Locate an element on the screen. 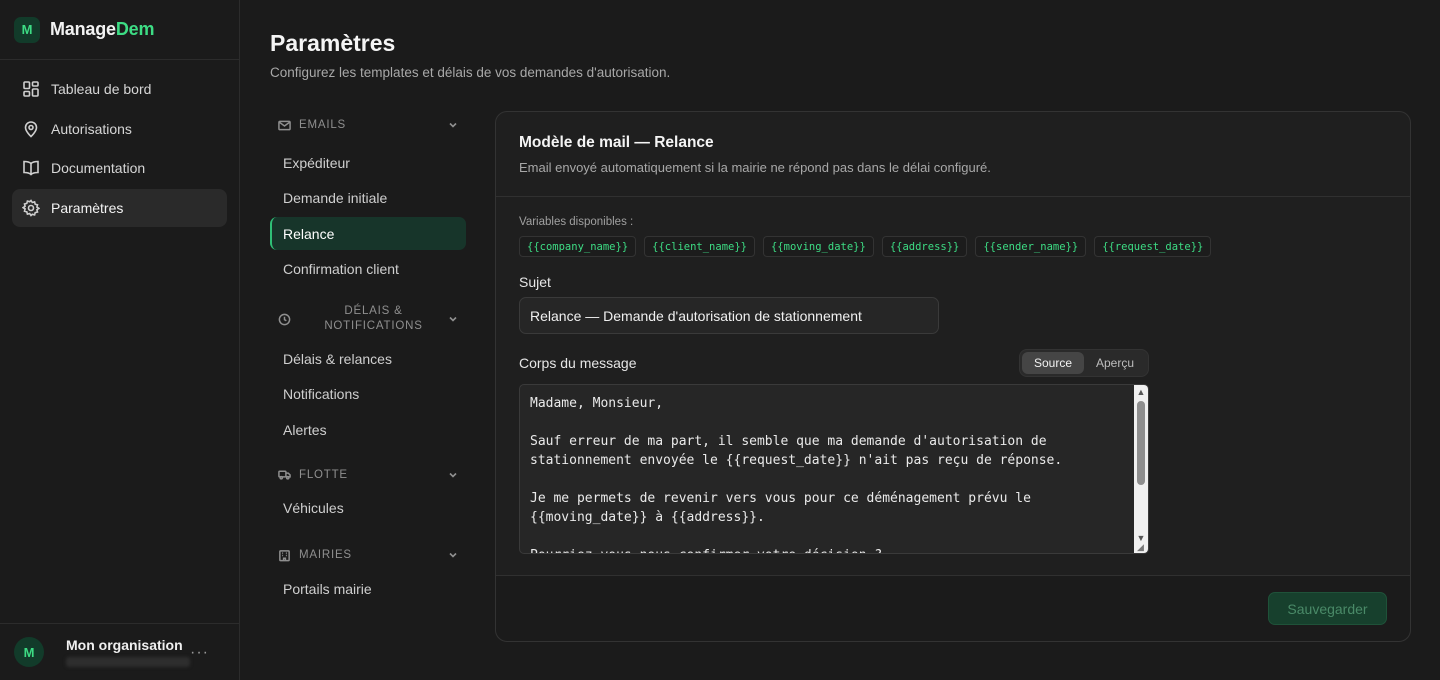 Image resolution: width=1440 pixels, height=680 pixels. subject-label: Sujet is located at coordinates (535, 282).